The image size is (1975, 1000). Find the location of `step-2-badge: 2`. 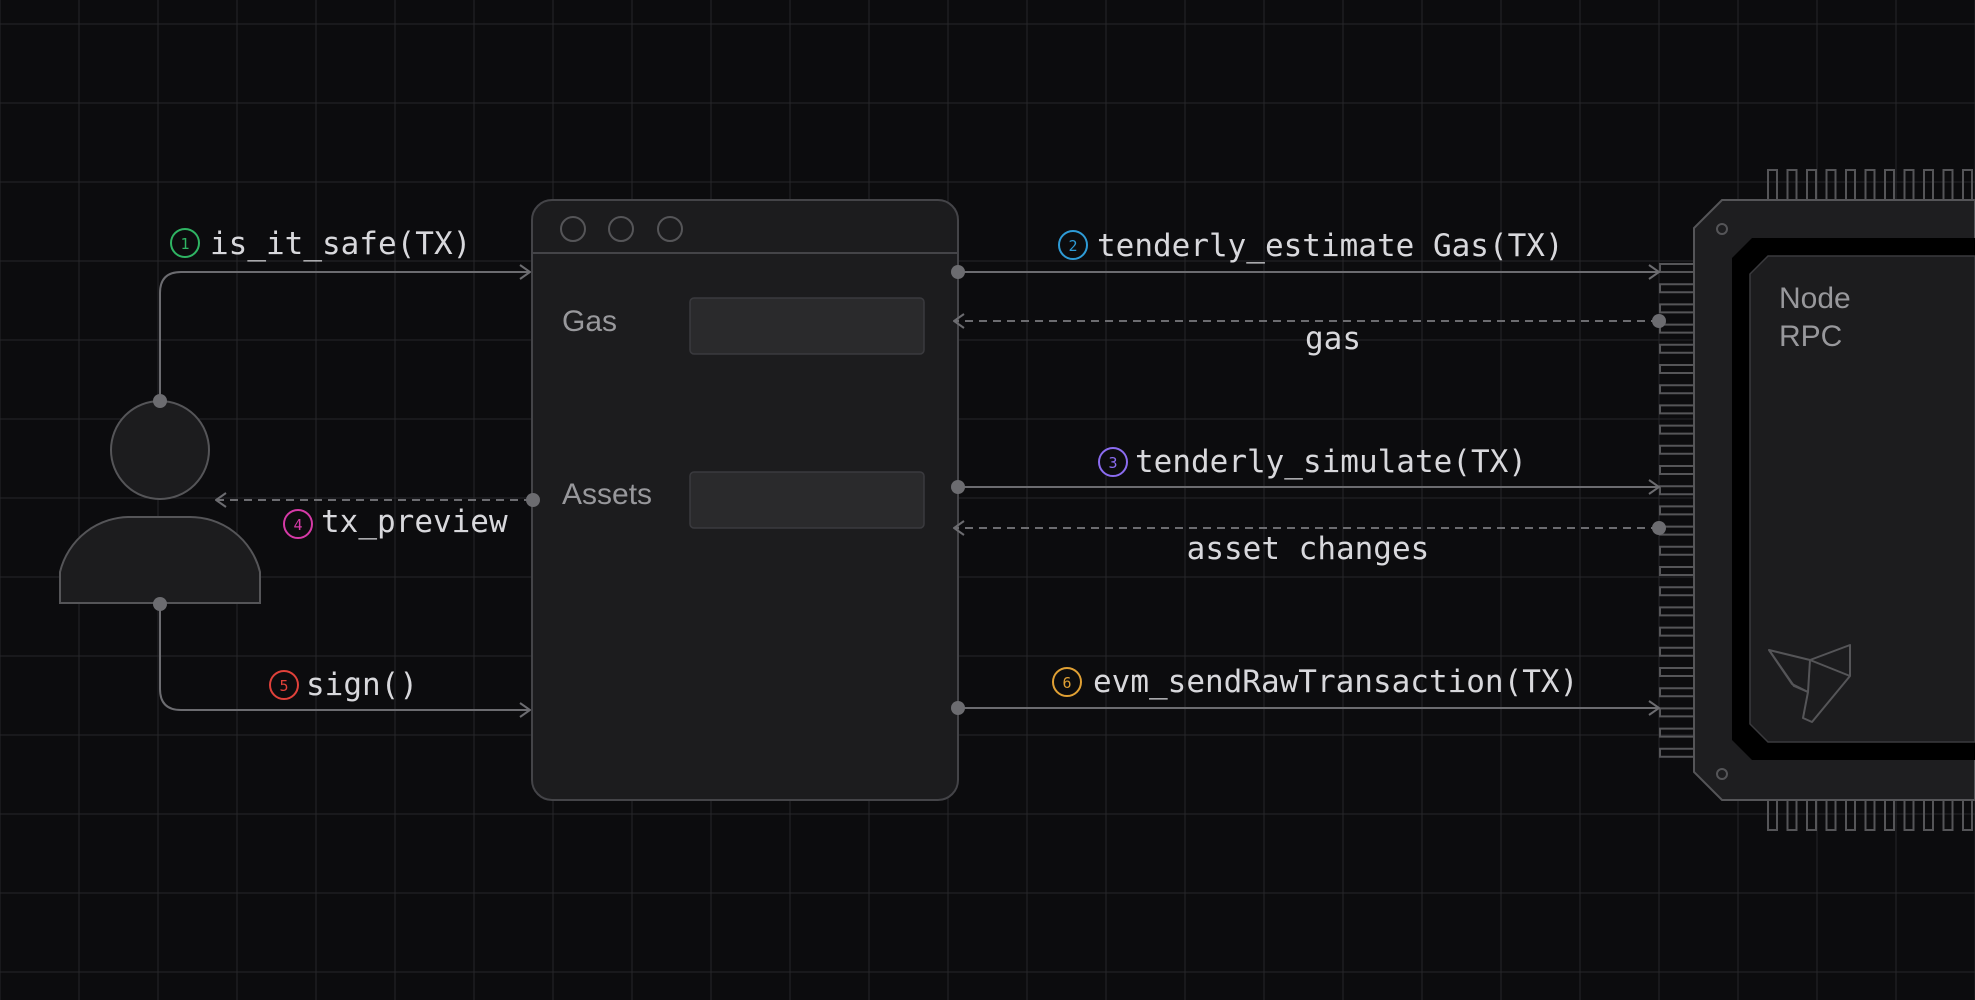

step-2-badge: 2 is located at coordinates (1072, 246).